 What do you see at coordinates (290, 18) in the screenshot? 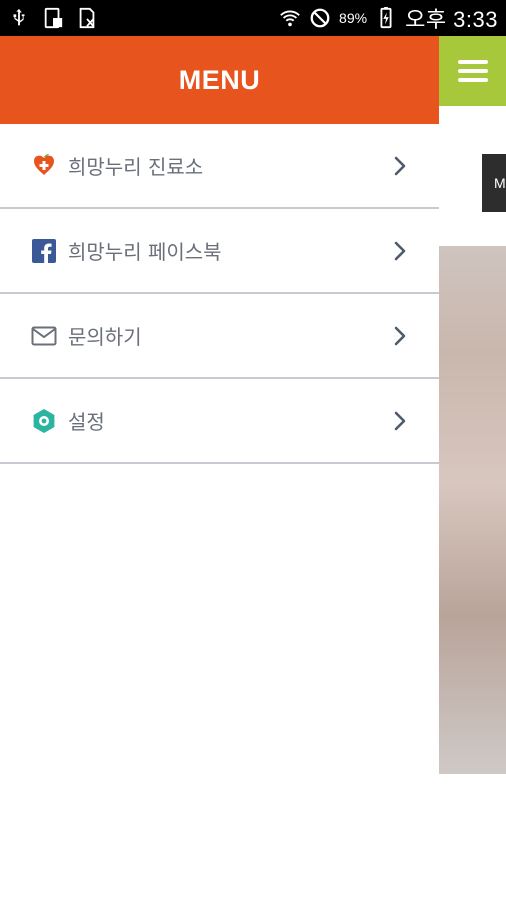
I see `wifi-icon` at bounding box center [290, 18].